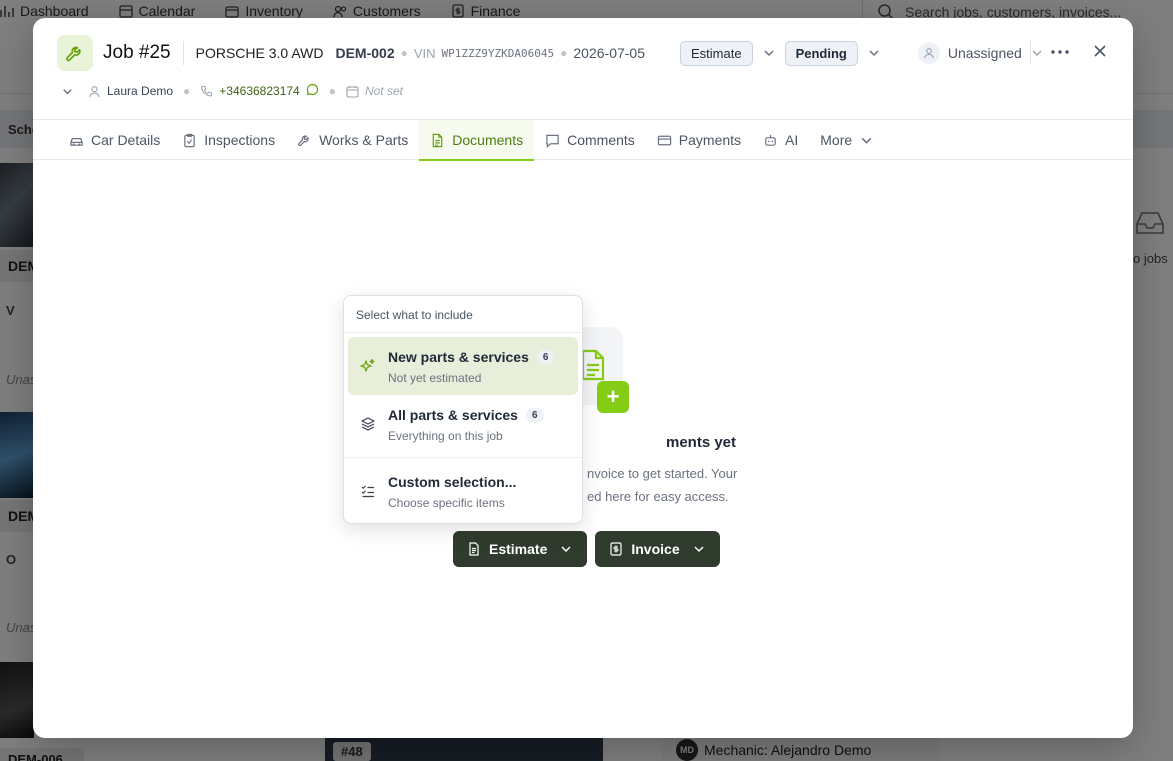  I want to click on estimate-button-label: Estimate, so click(518, 549).